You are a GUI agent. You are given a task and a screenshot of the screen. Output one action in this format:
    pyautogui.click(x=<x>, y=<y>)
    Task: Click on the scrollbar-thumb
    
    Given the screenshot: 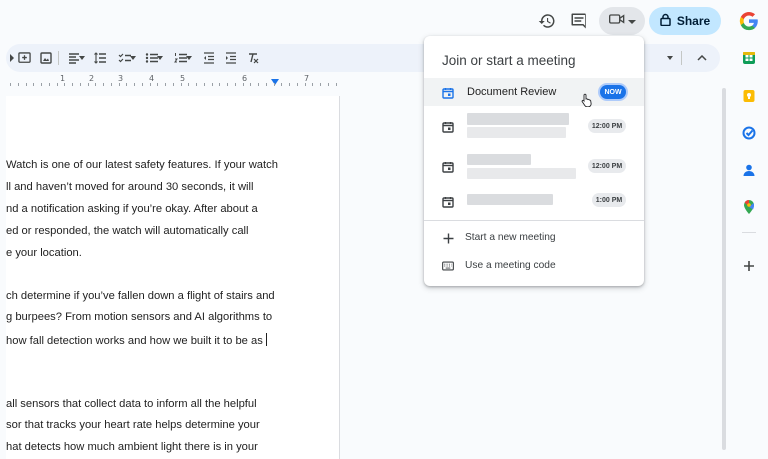 What is the action you would take?
    pyautogui.click(x=724, y=269)
    